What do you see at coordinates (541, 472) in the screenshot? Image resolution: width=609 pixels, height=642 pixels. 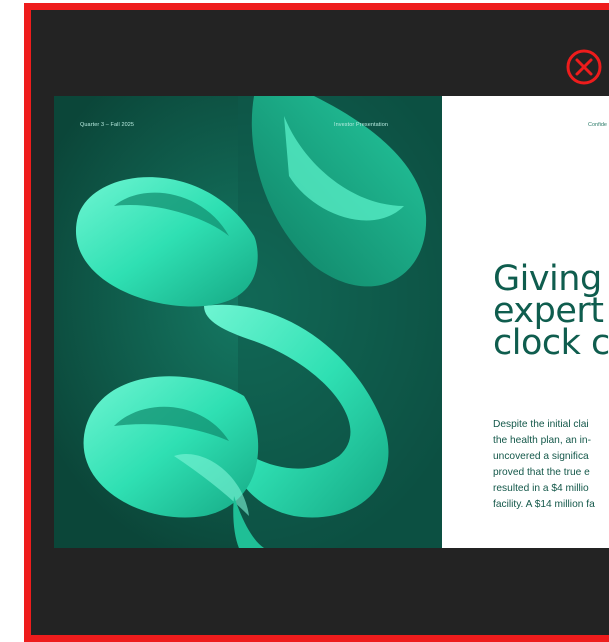 I see `body-line: proved that the true e` at bounding box center [541, 472].